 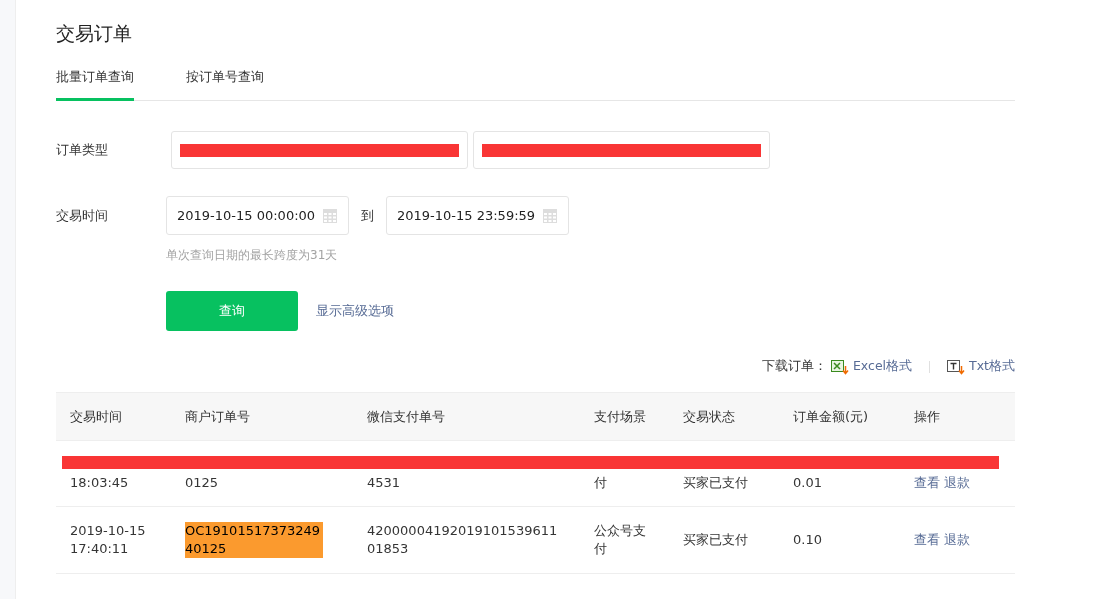 What do you see at coordinates (831, 416) in the screenshot?
I see `column-header: 订单金额(元)` at bounding box center [831, 416].